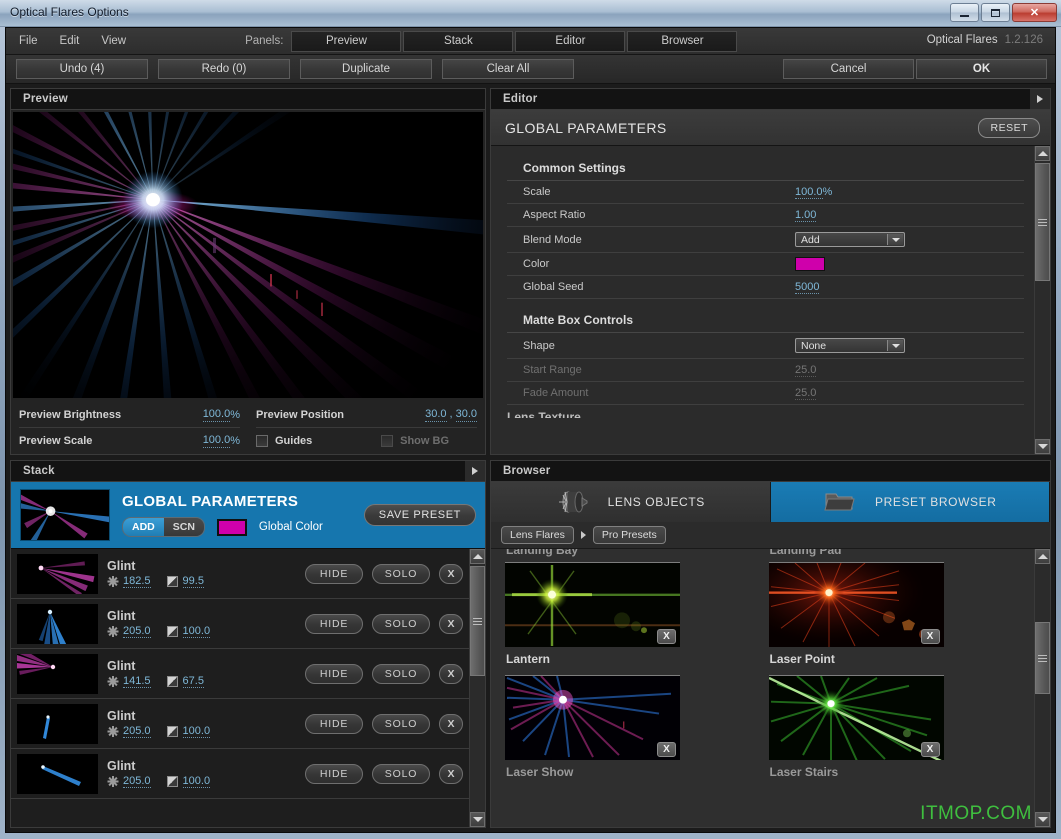 Image resolution: width=1061 pixels, height=839 pixels. What do you see at coordinates (765, 346) in the screenshot?
I see `editor-row-shape: Shape None` at bounding box center [765, 346].